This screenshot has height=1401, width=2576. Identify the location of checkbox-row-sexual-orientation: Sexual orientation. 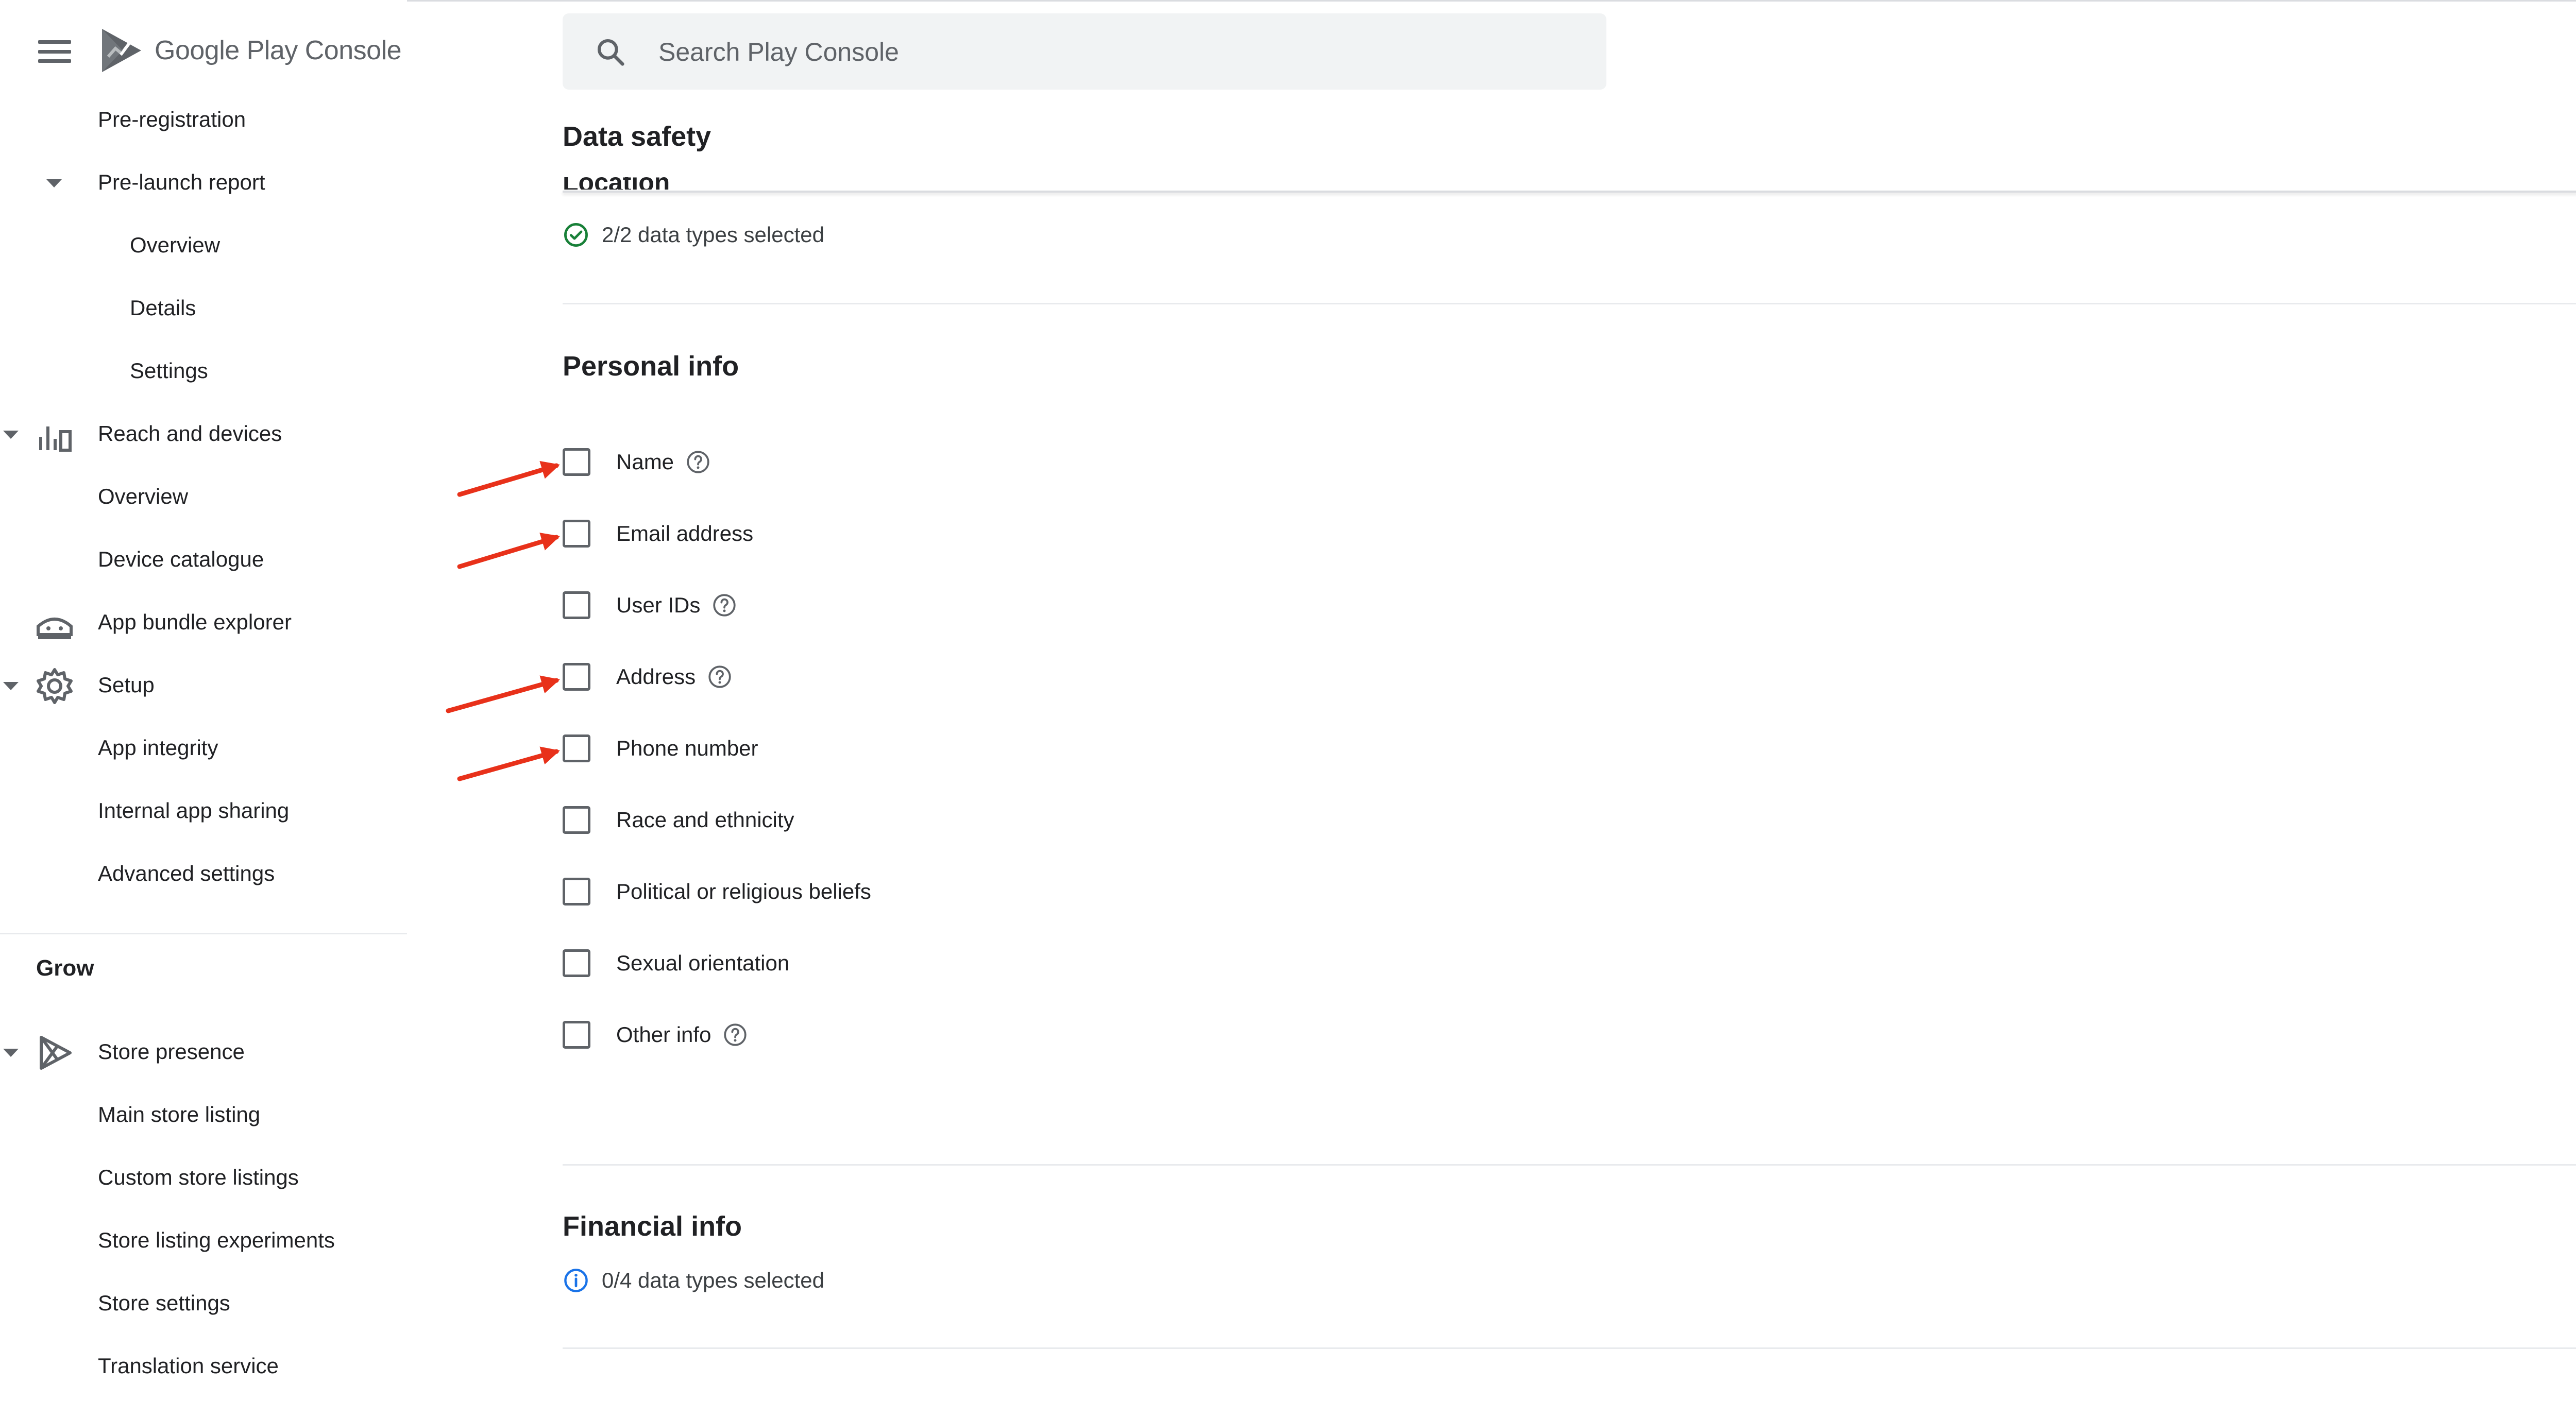
(676, 963).